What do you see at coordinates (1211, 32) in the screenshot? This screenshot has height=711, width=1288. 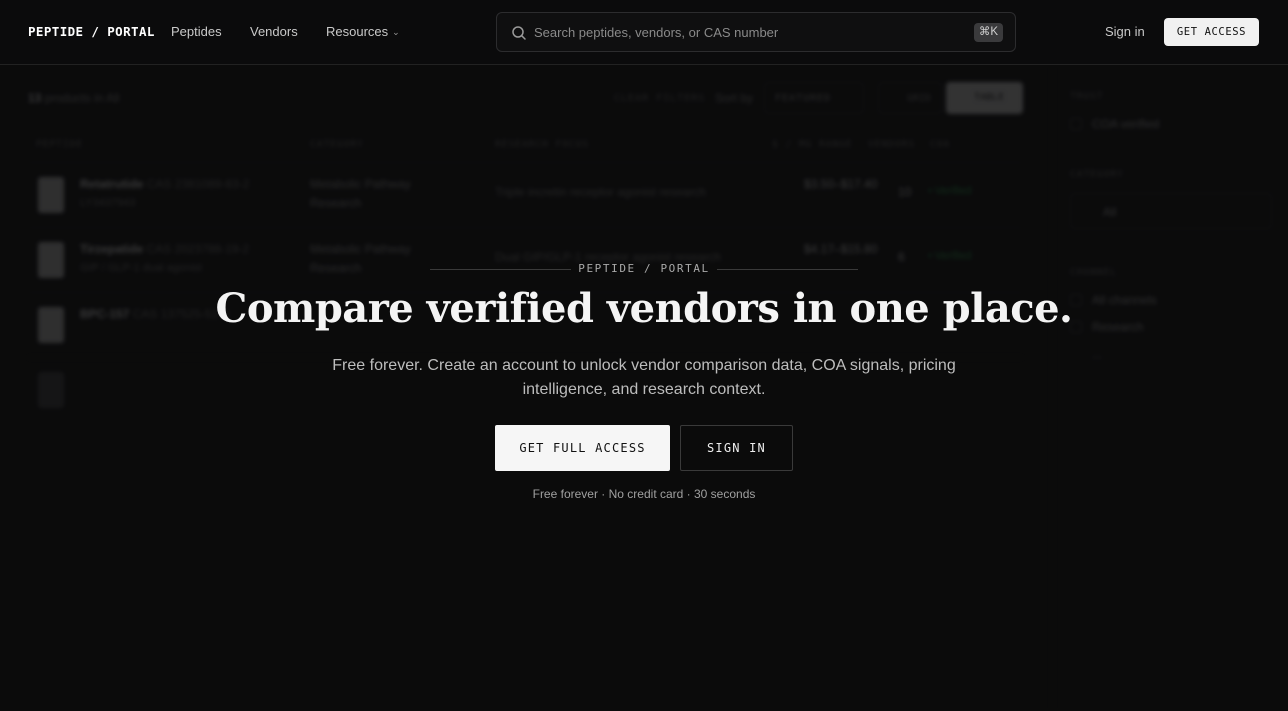 I see `get-access-button: GET ACCESS` at bounding box center [1211, 32].